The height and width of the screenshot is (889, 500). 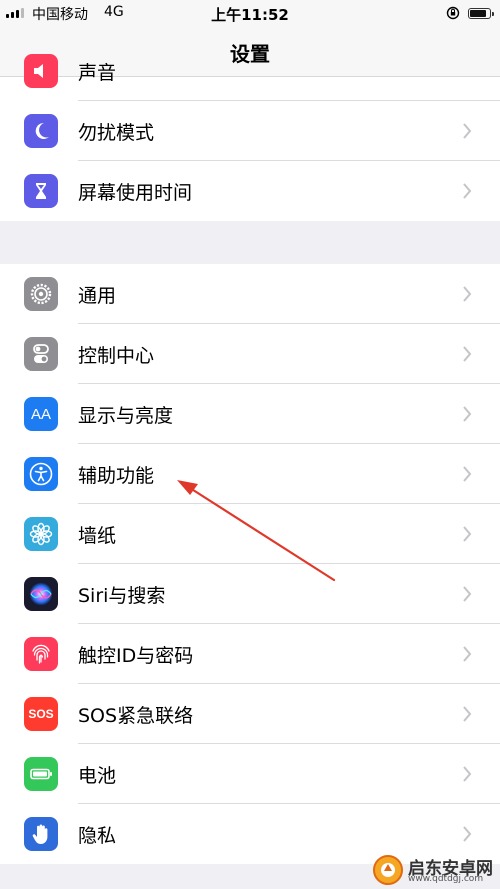 What do you see at coordinates (446, 879) in the screenshot?
I see `watermark-url: www.qdtdgj.com` at bounding box center [446, 879].